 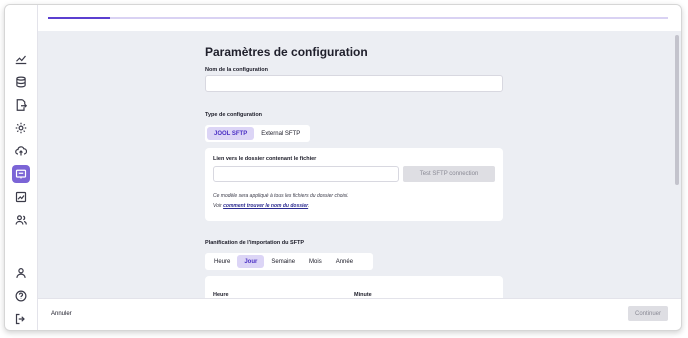 I want to click on schedule-option-annee: Année, so click(x=344, y=261).